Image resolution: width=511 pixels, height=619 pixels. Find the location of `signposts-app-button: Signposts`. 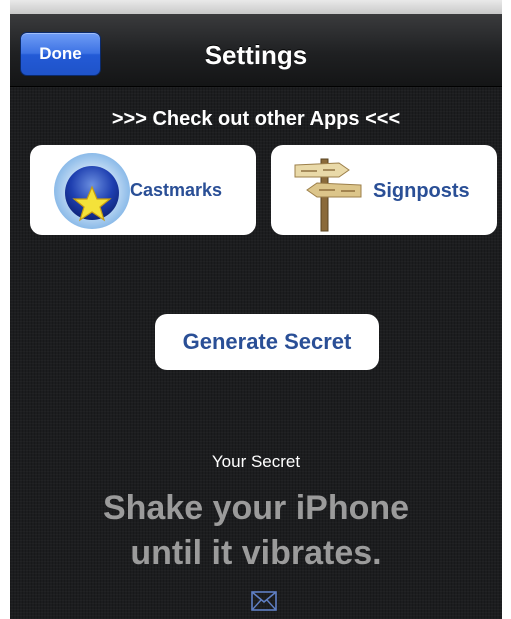

signposts-app-button: Signposts is located at coordinates (384, 190).